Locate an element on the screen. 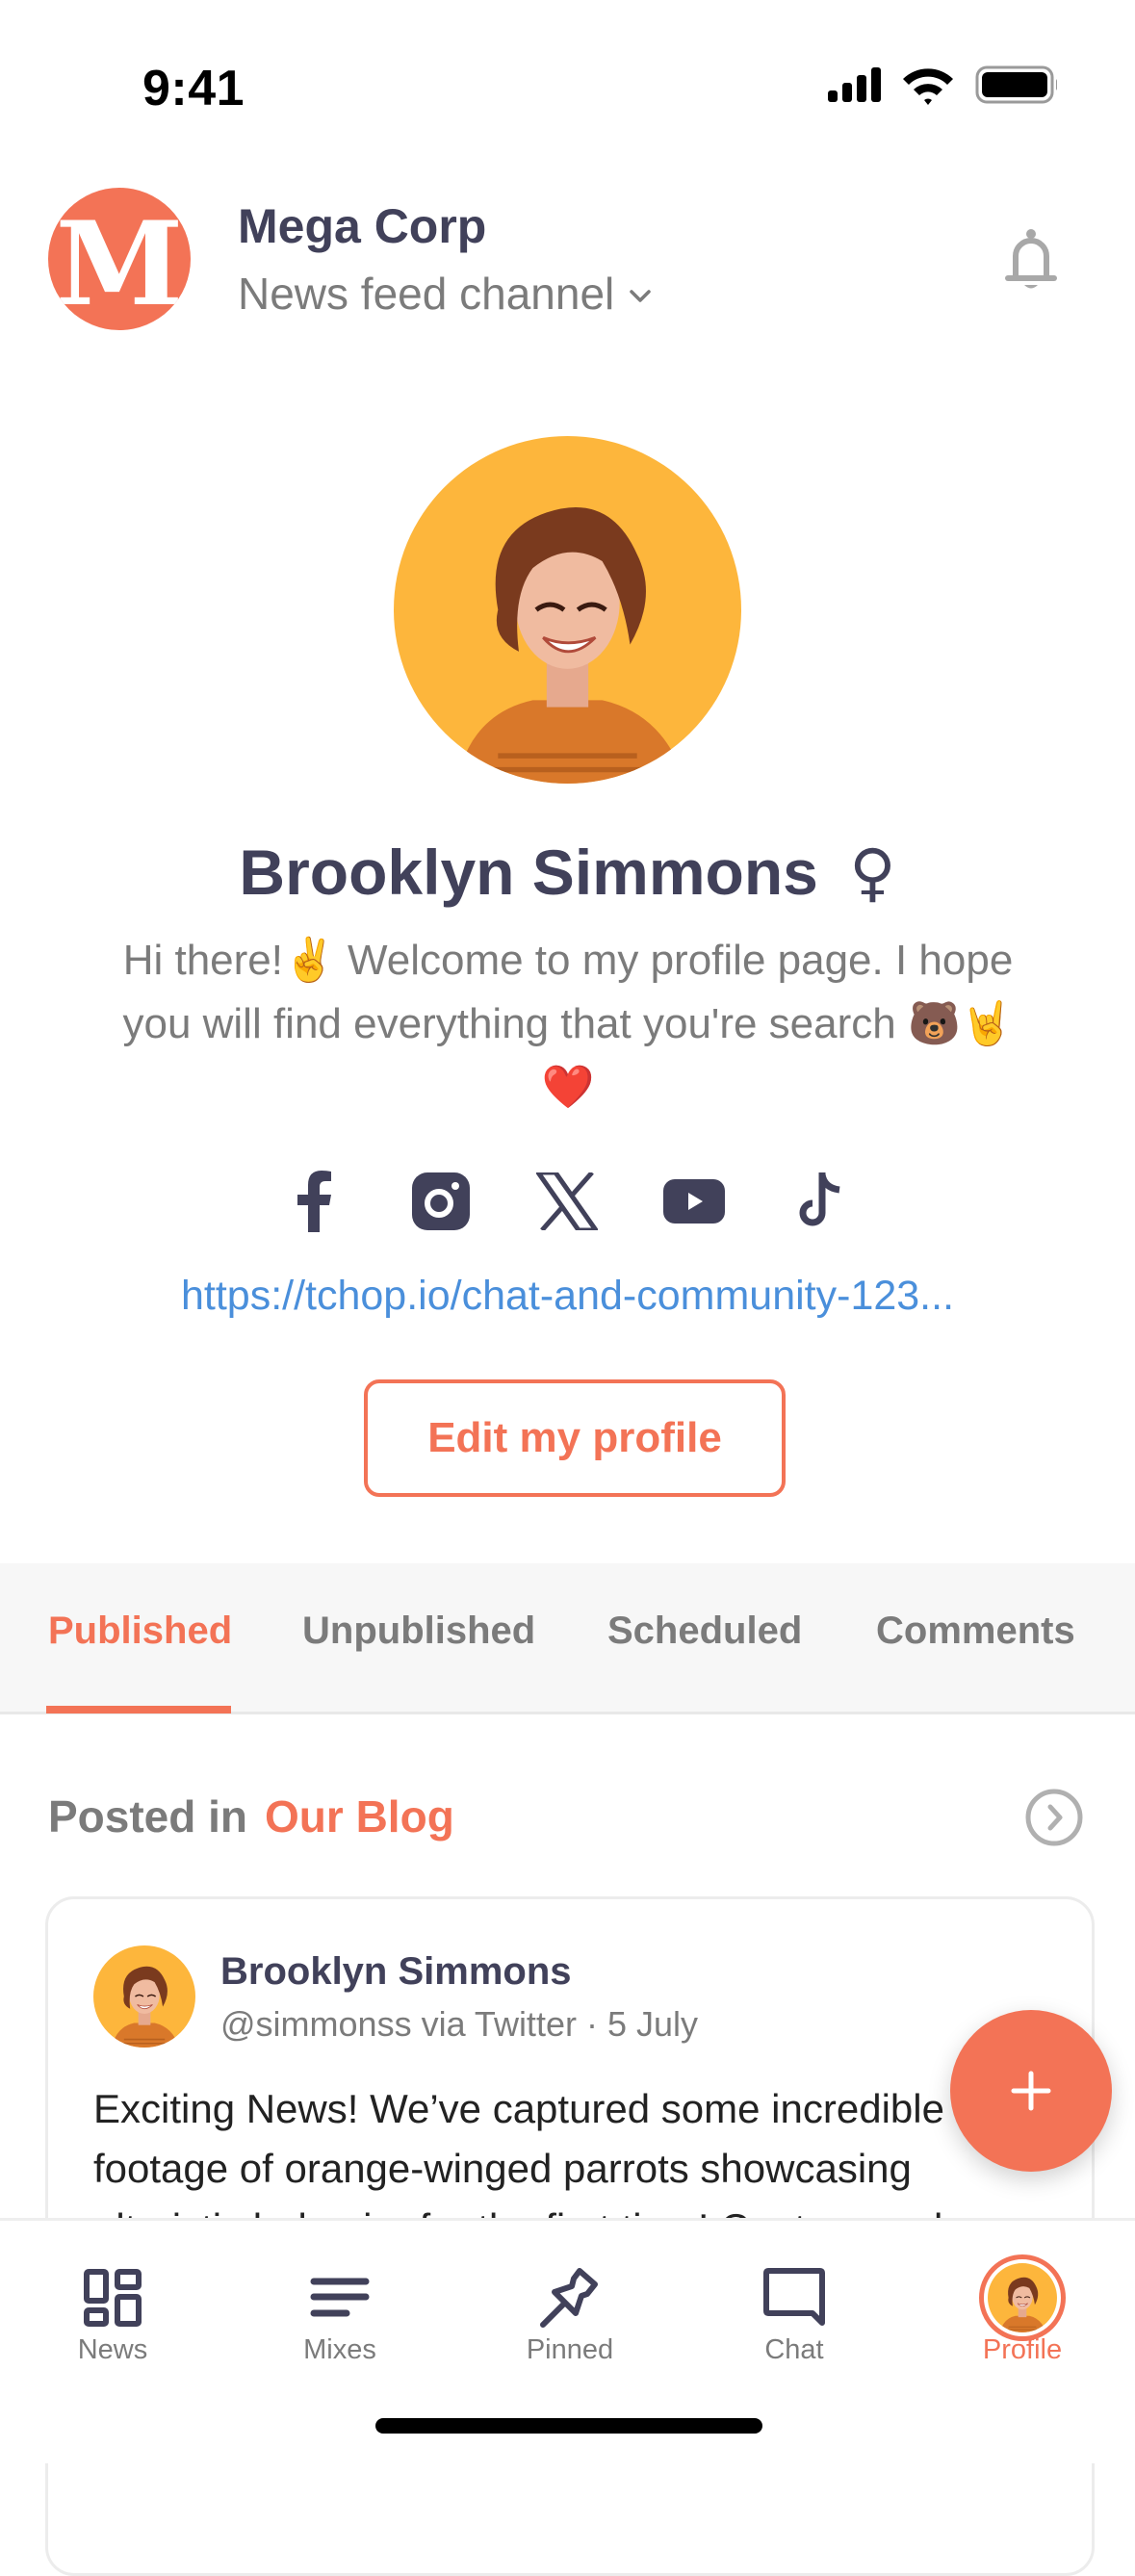  wifi-icon is located at coordinates (928, 86).